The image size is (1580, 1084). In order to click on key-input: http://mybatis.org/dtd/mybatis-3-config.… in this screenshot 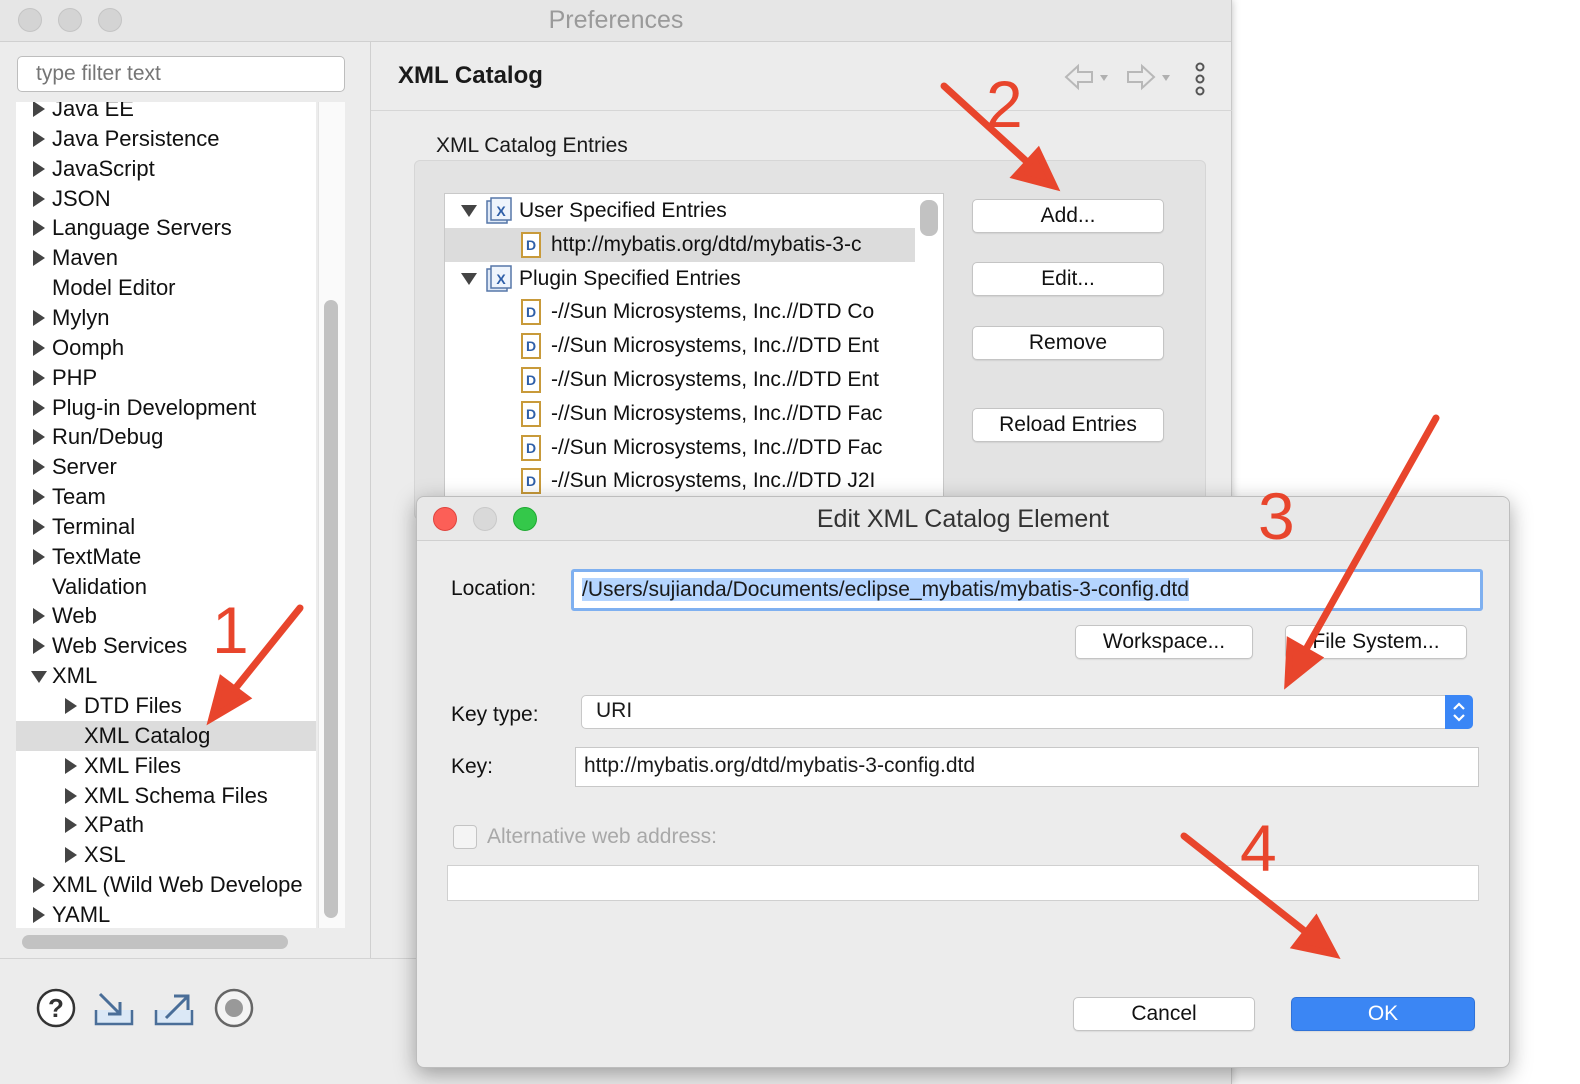, I will do `click(1027, 767)`.